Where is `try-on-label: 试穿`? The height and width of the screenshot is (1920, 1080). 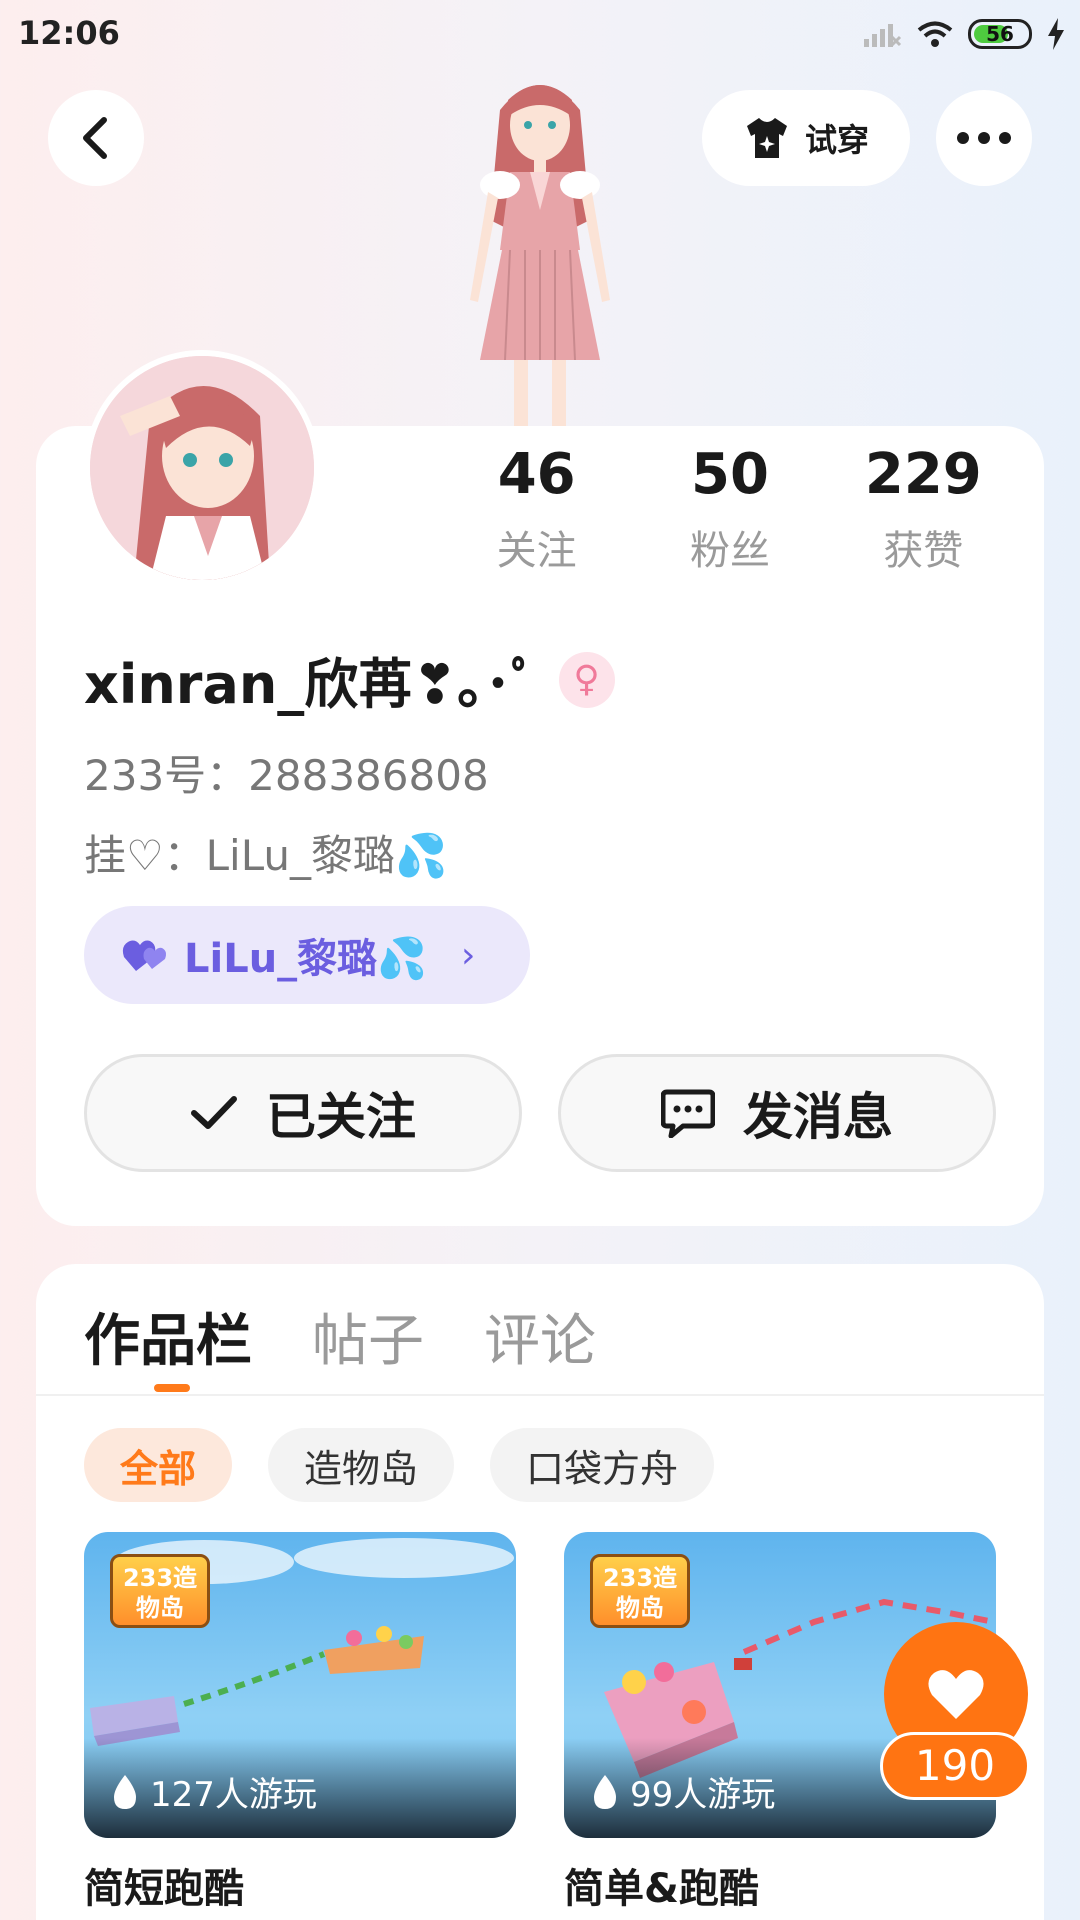 try-on-label: 试穿 is located at coordinates (836, 140).